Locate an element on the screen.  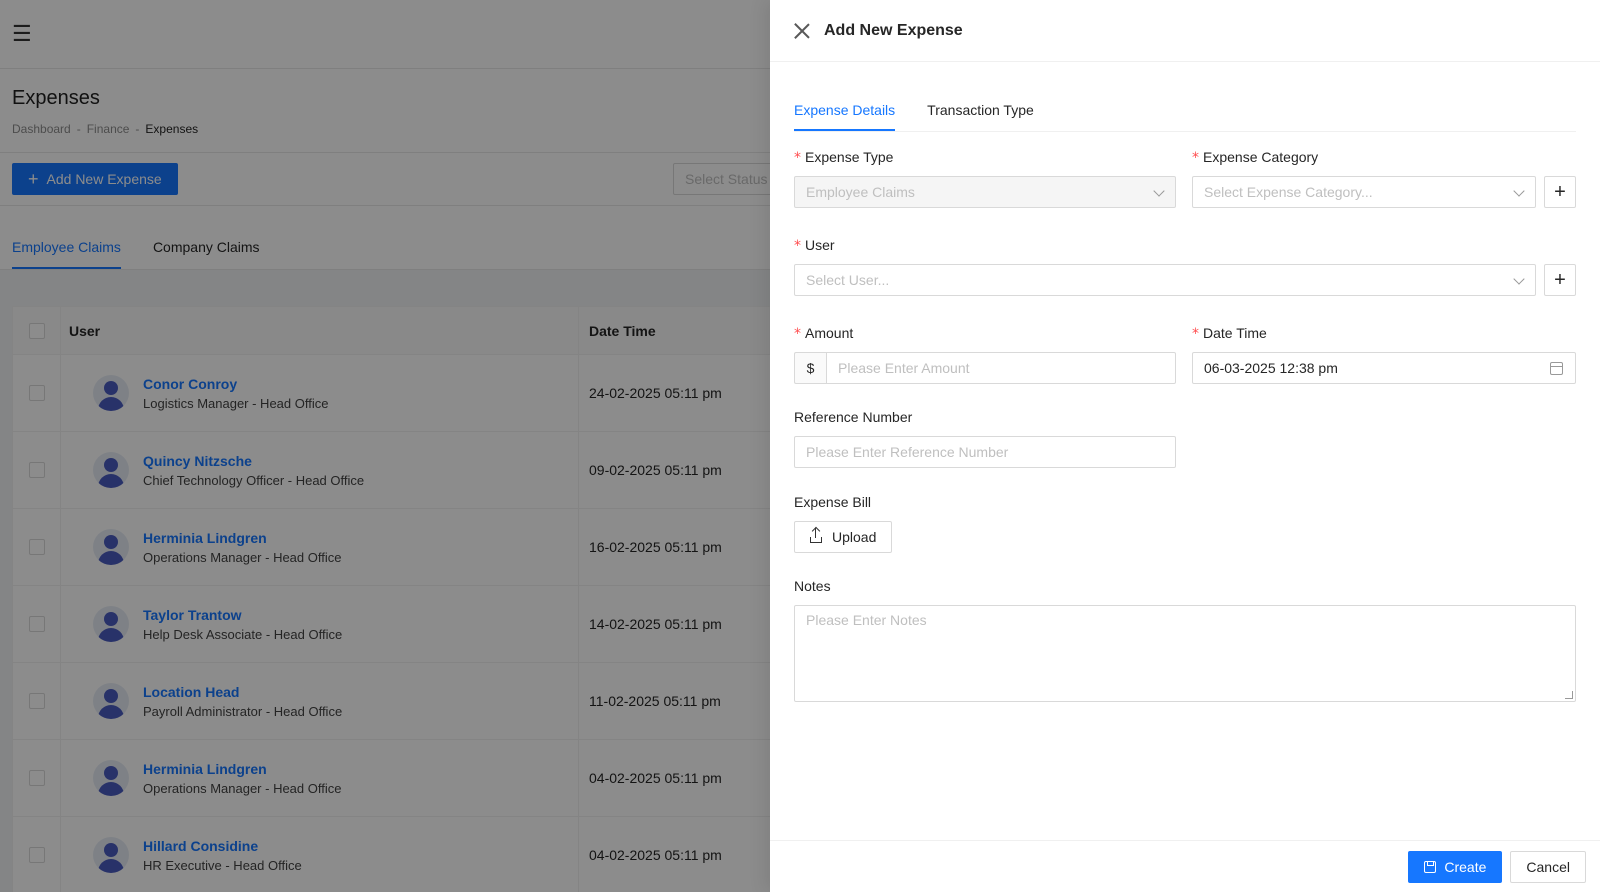
add-expense-category-button: + is located at coordinates (1560, 192).